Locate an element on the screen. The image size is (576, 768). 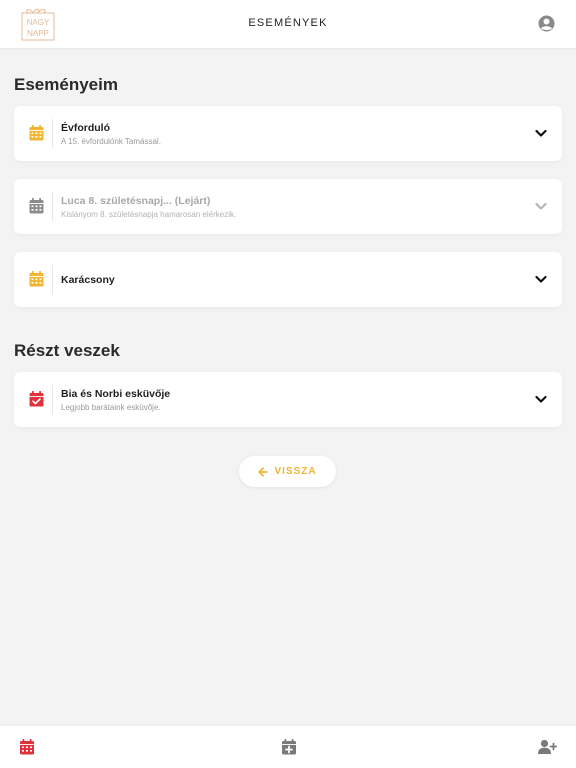
event-title: Bia és Norbi esküvője is located at coordinates (116, 394).